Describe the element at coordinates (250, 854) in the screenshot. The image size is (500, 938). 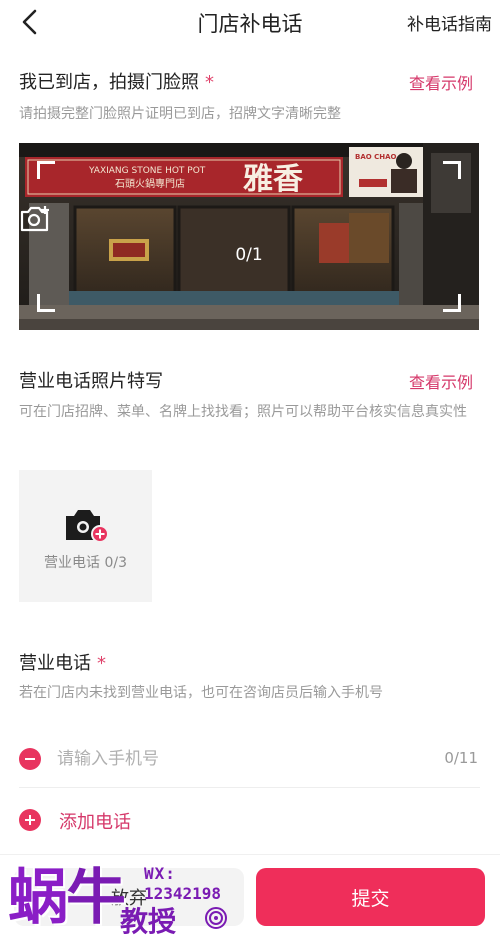
I see `divider` at that location.